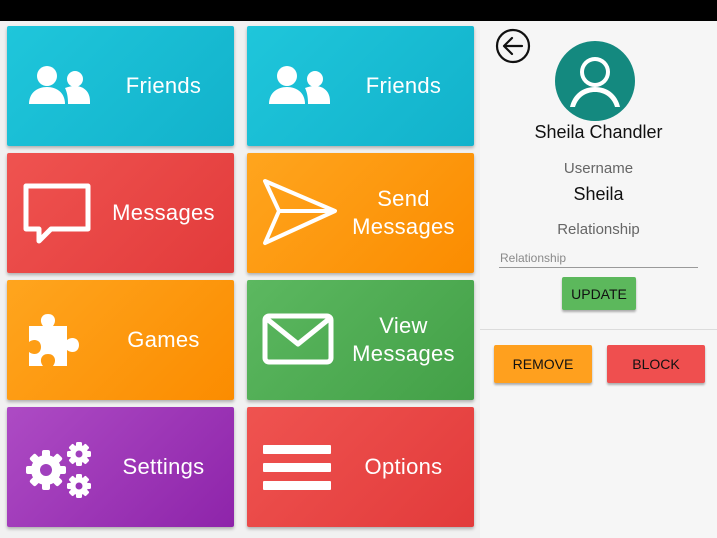 This screenshot has width=717, height=538. Describe the element at coordinates (59, 340) in the screenshot. I see `puzzle-icon` at that location.